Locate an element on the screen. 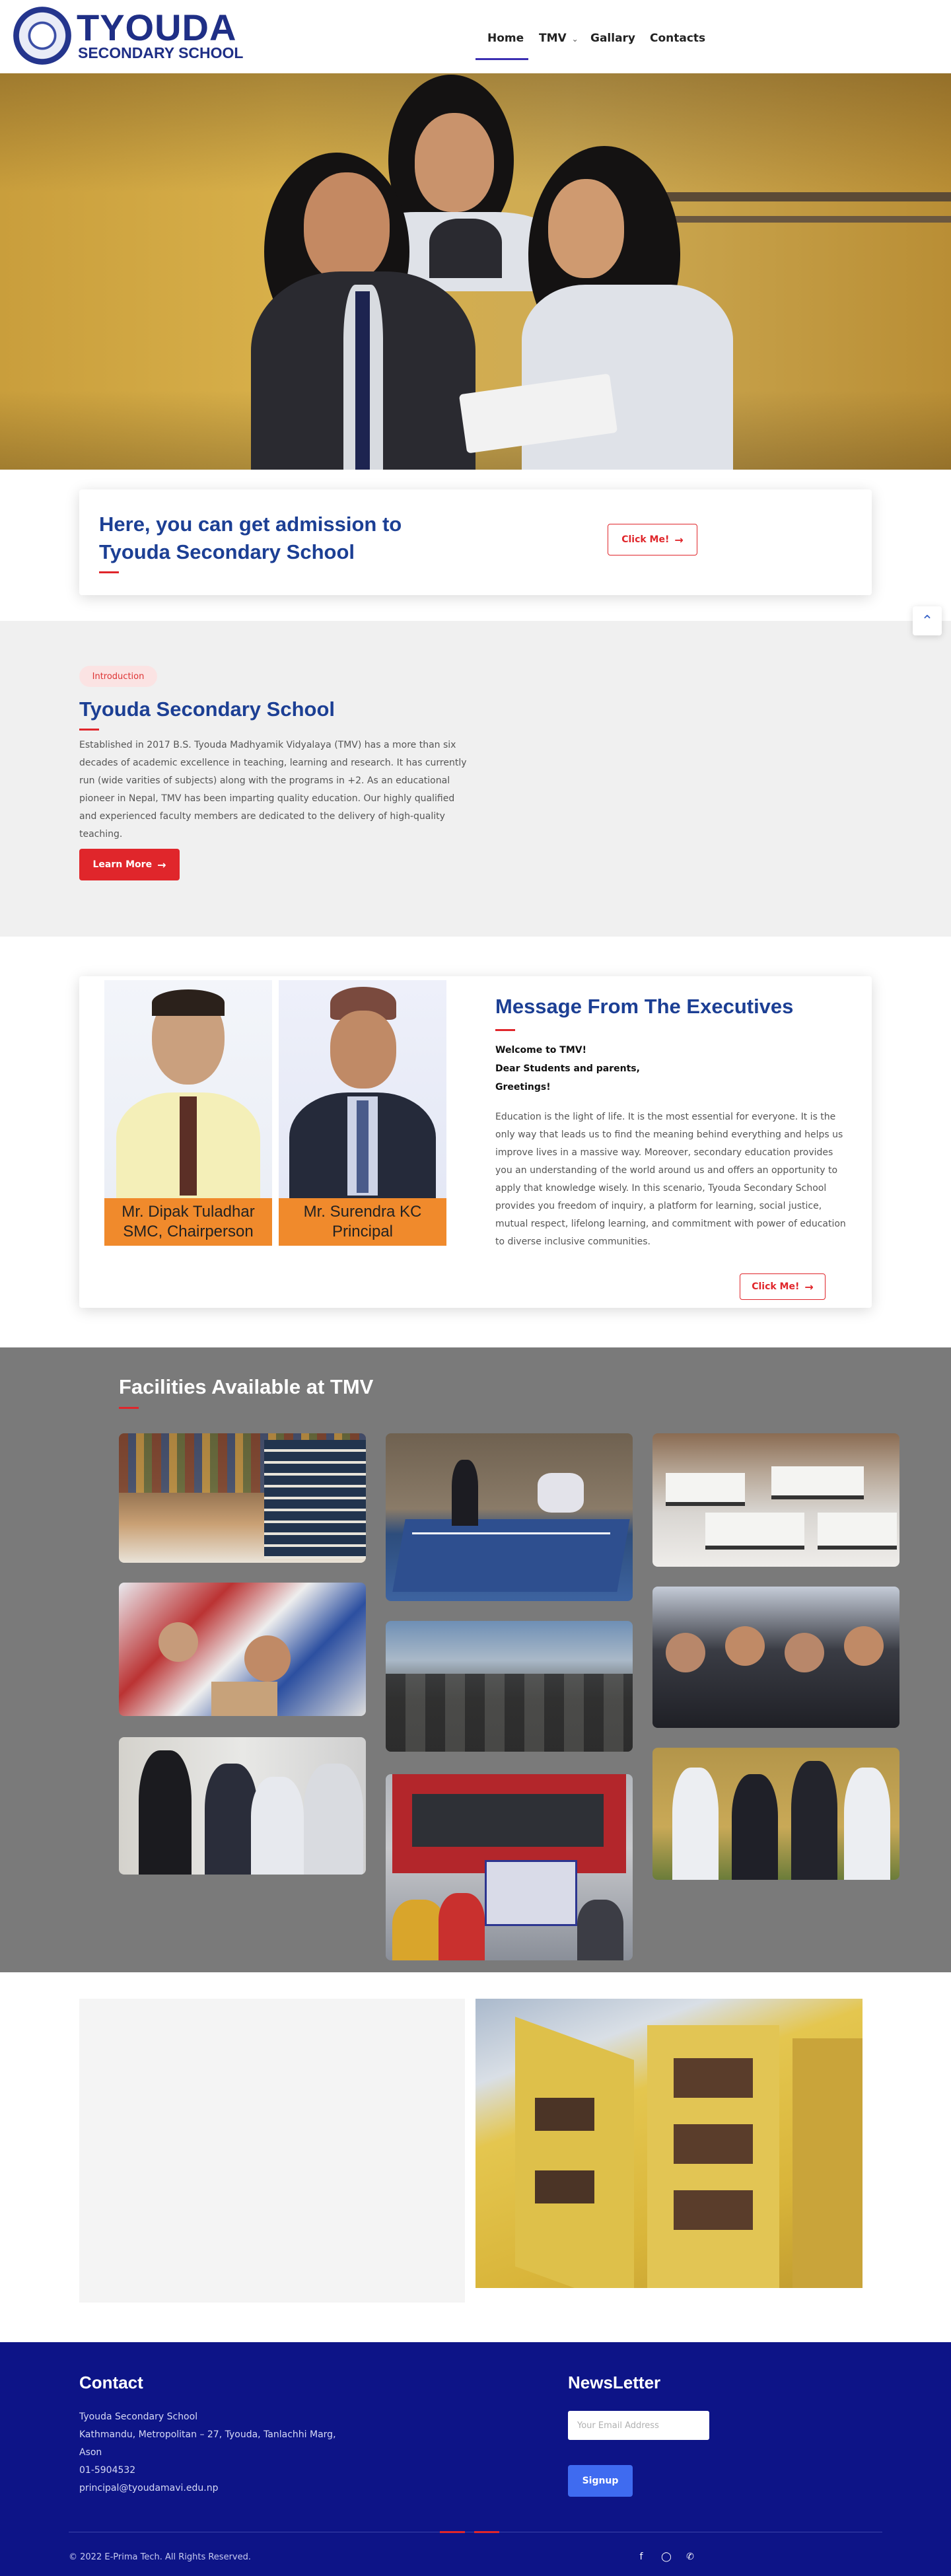 The image size is (951, 2576). instagram-icon: ◯ is located at coordinates (666, 2557).